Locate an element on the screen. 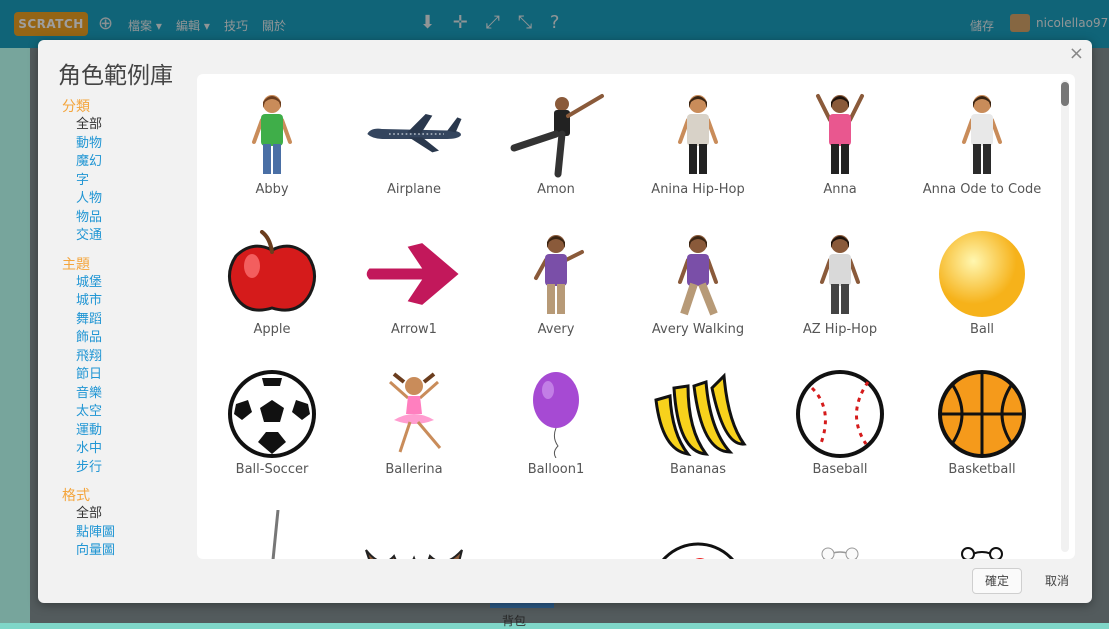 The width and height of the screenshot is (1109, 629). theme-heading: 主題 is located at coordinates (76, 264).